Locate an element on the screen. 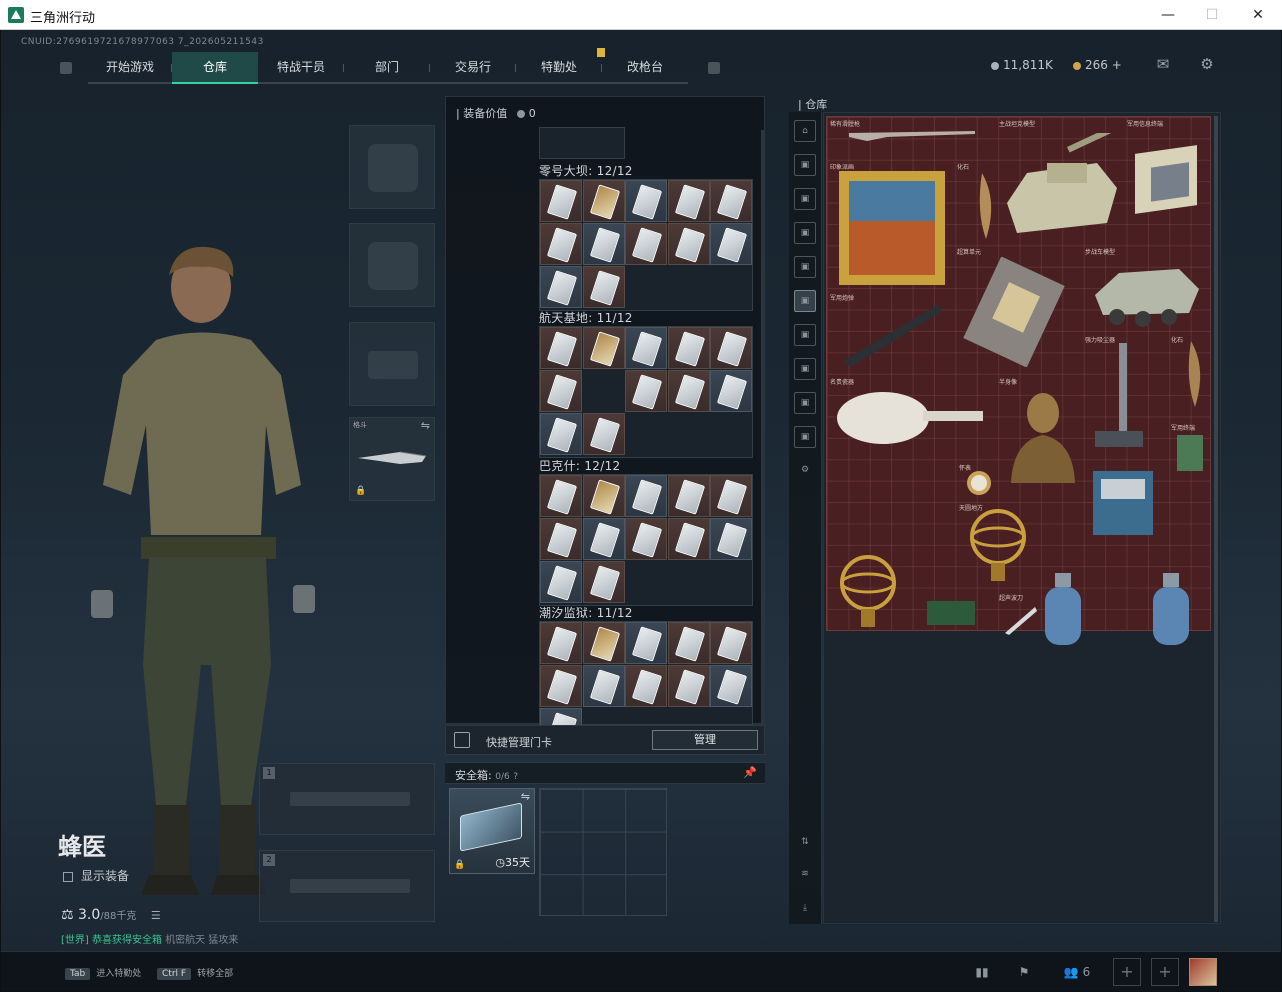  tab-start-game: 开始游戏 is located at coordinates (130, 68).